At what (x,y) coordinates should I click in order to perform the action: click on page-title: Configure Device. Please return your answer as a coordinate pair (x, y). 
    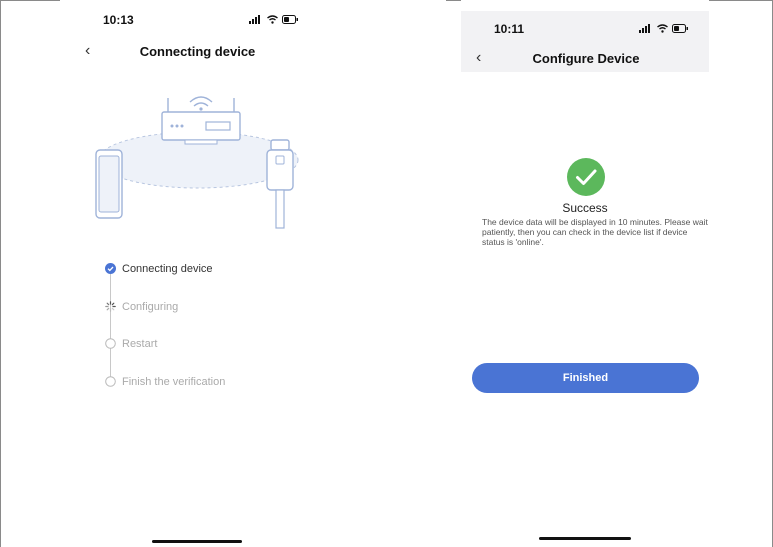
    Looking at the image, I should click on (586, 58).